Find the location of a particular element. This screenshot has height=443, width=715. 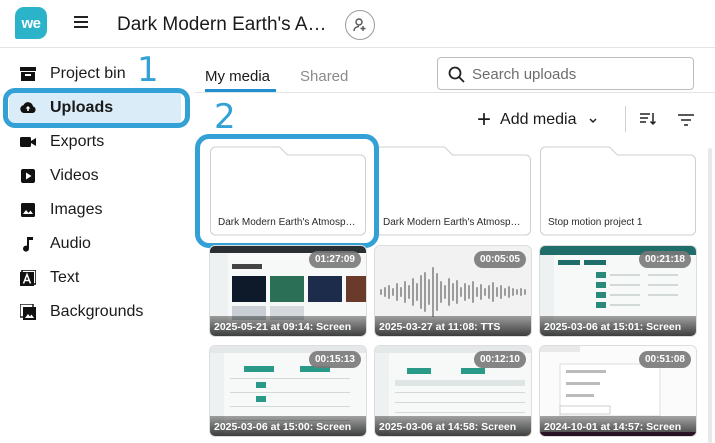

media-caption: 2025-03-06 at 15:00: Screen is located at coordinates (288, 426).